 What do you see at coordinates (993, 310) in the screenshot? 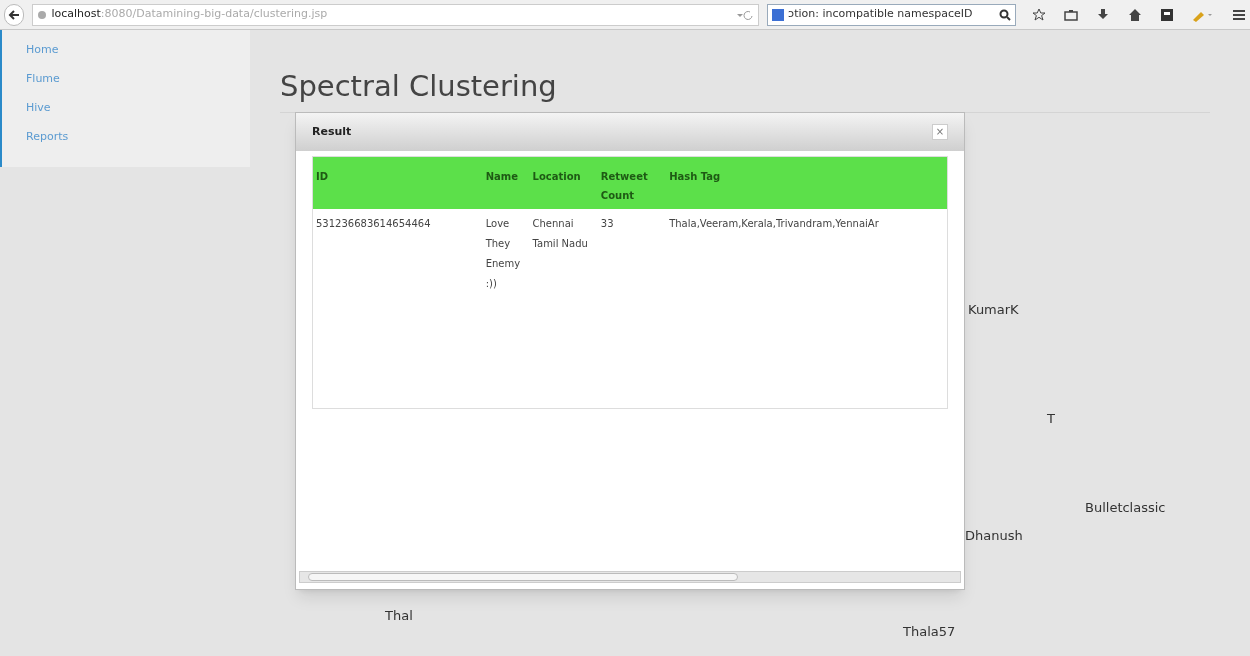
I see `cloud-word: KumarK` at bounding box center [993, 310].